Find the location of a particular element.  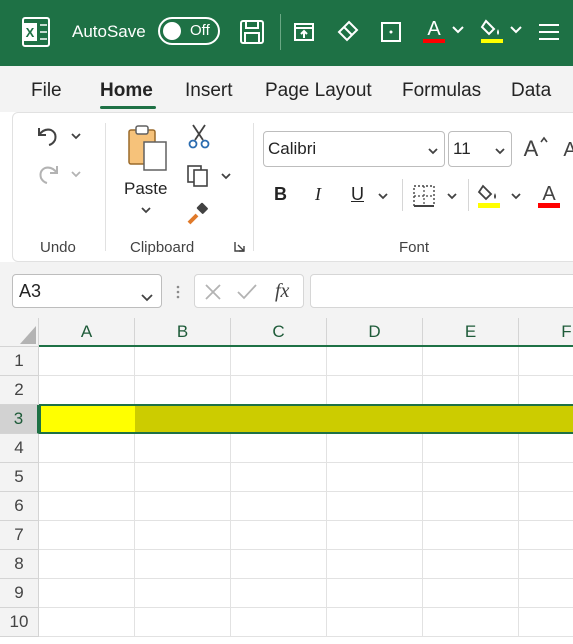

cell-f2 is located at coordinates (546, 390).